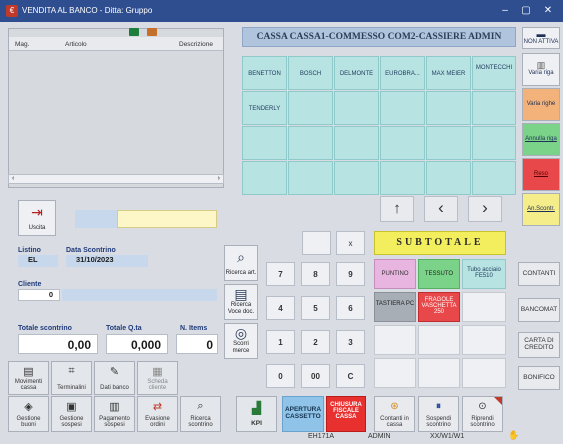  I want to click on brand-button: DELMONTE, so click(356, 73).